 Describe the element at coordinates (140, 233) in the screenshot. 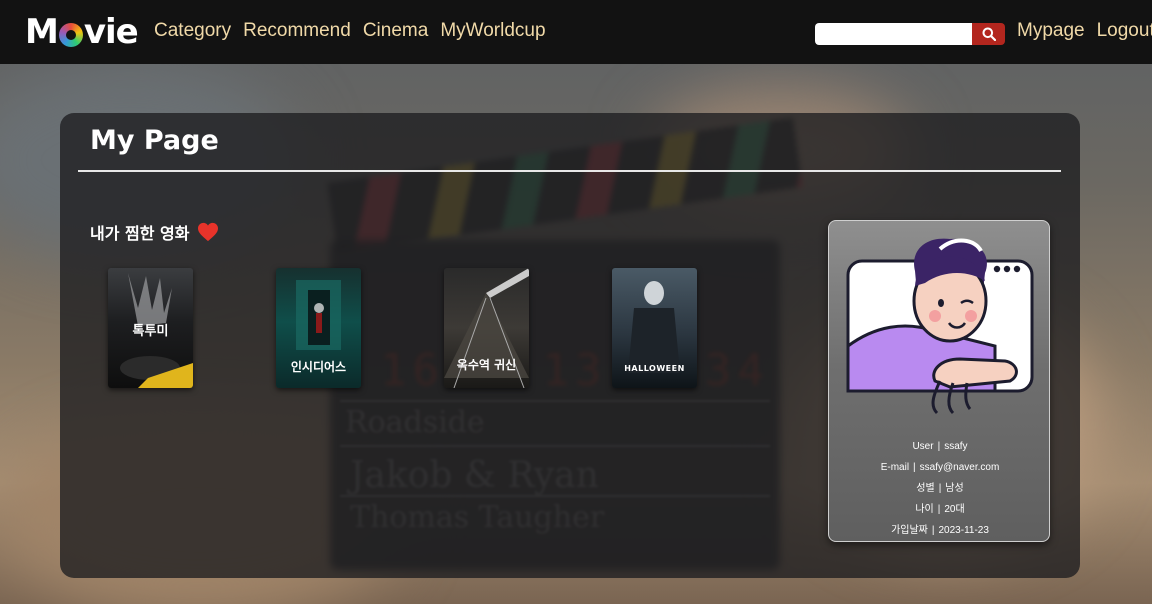

I see `liked-movies-label: 내가 찜한 영화` at that location.